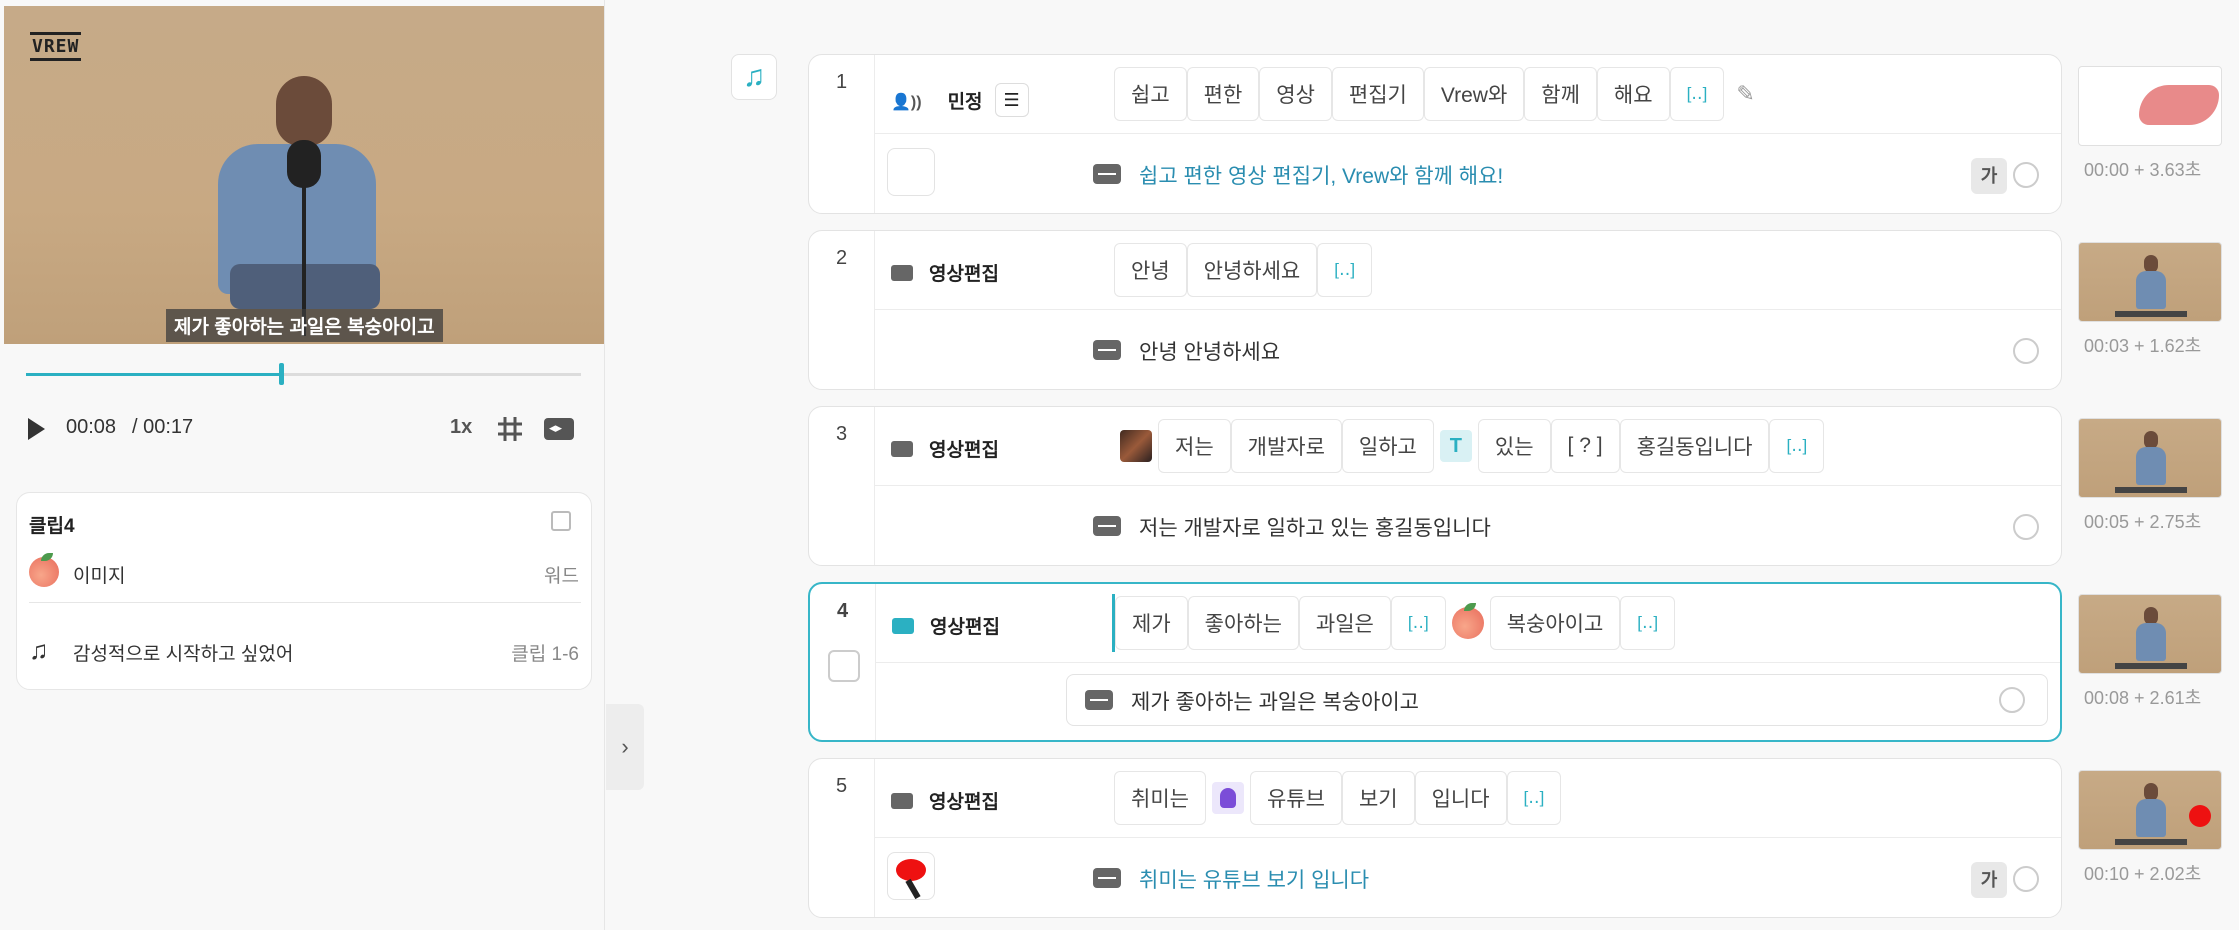 This screenshot has width=2239, height=930. I want to click on video-preview: VREW 제가 좋아하는 과일은 복숭아이고, so click(304, 175).